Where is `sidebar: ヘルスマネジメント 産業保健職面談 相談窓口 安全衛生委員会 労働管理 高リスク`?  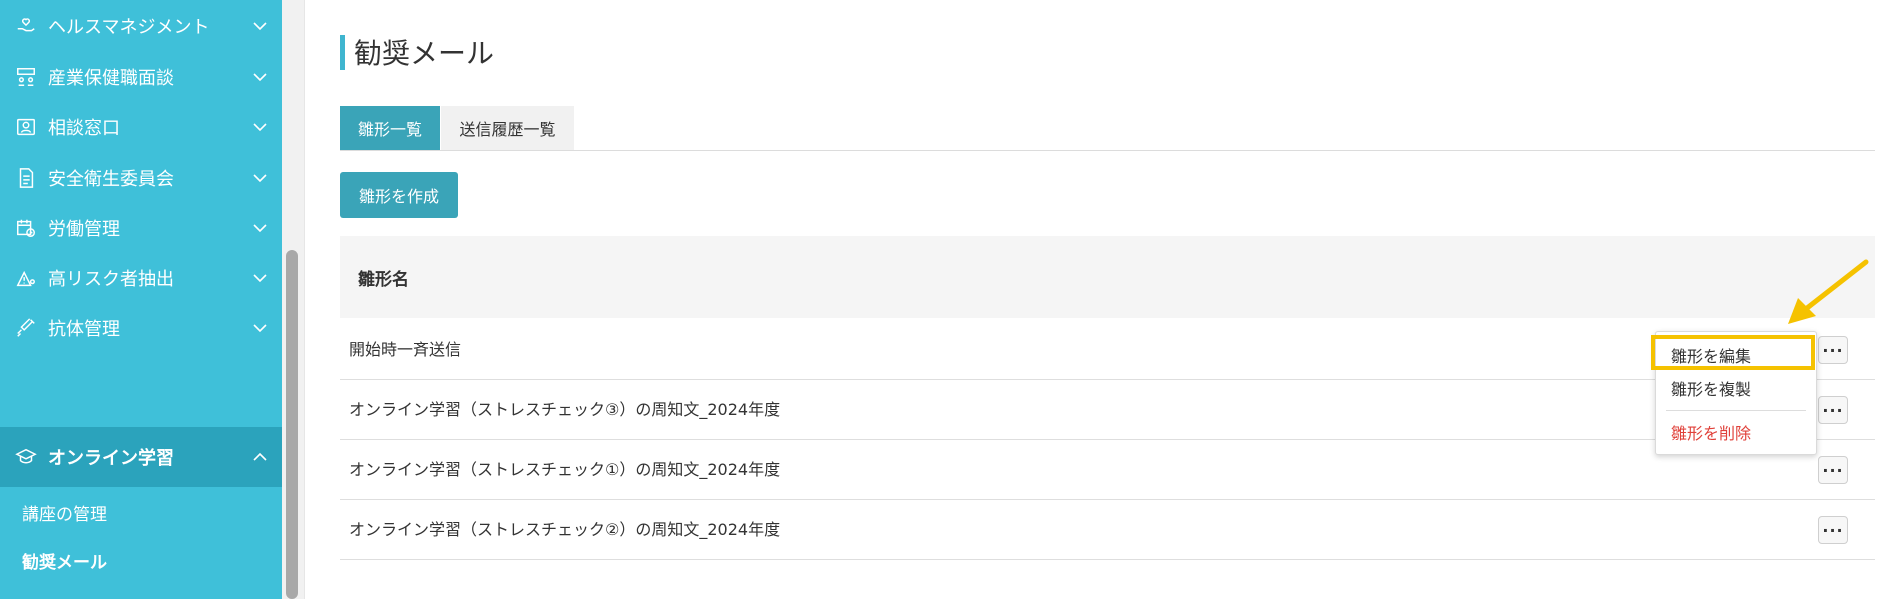 sidebar: ヘルスマネジメント 産業保健職面談 相談窓口 安全衛生委員会 労働管理 高リスク is located at coordinates (141, 299).